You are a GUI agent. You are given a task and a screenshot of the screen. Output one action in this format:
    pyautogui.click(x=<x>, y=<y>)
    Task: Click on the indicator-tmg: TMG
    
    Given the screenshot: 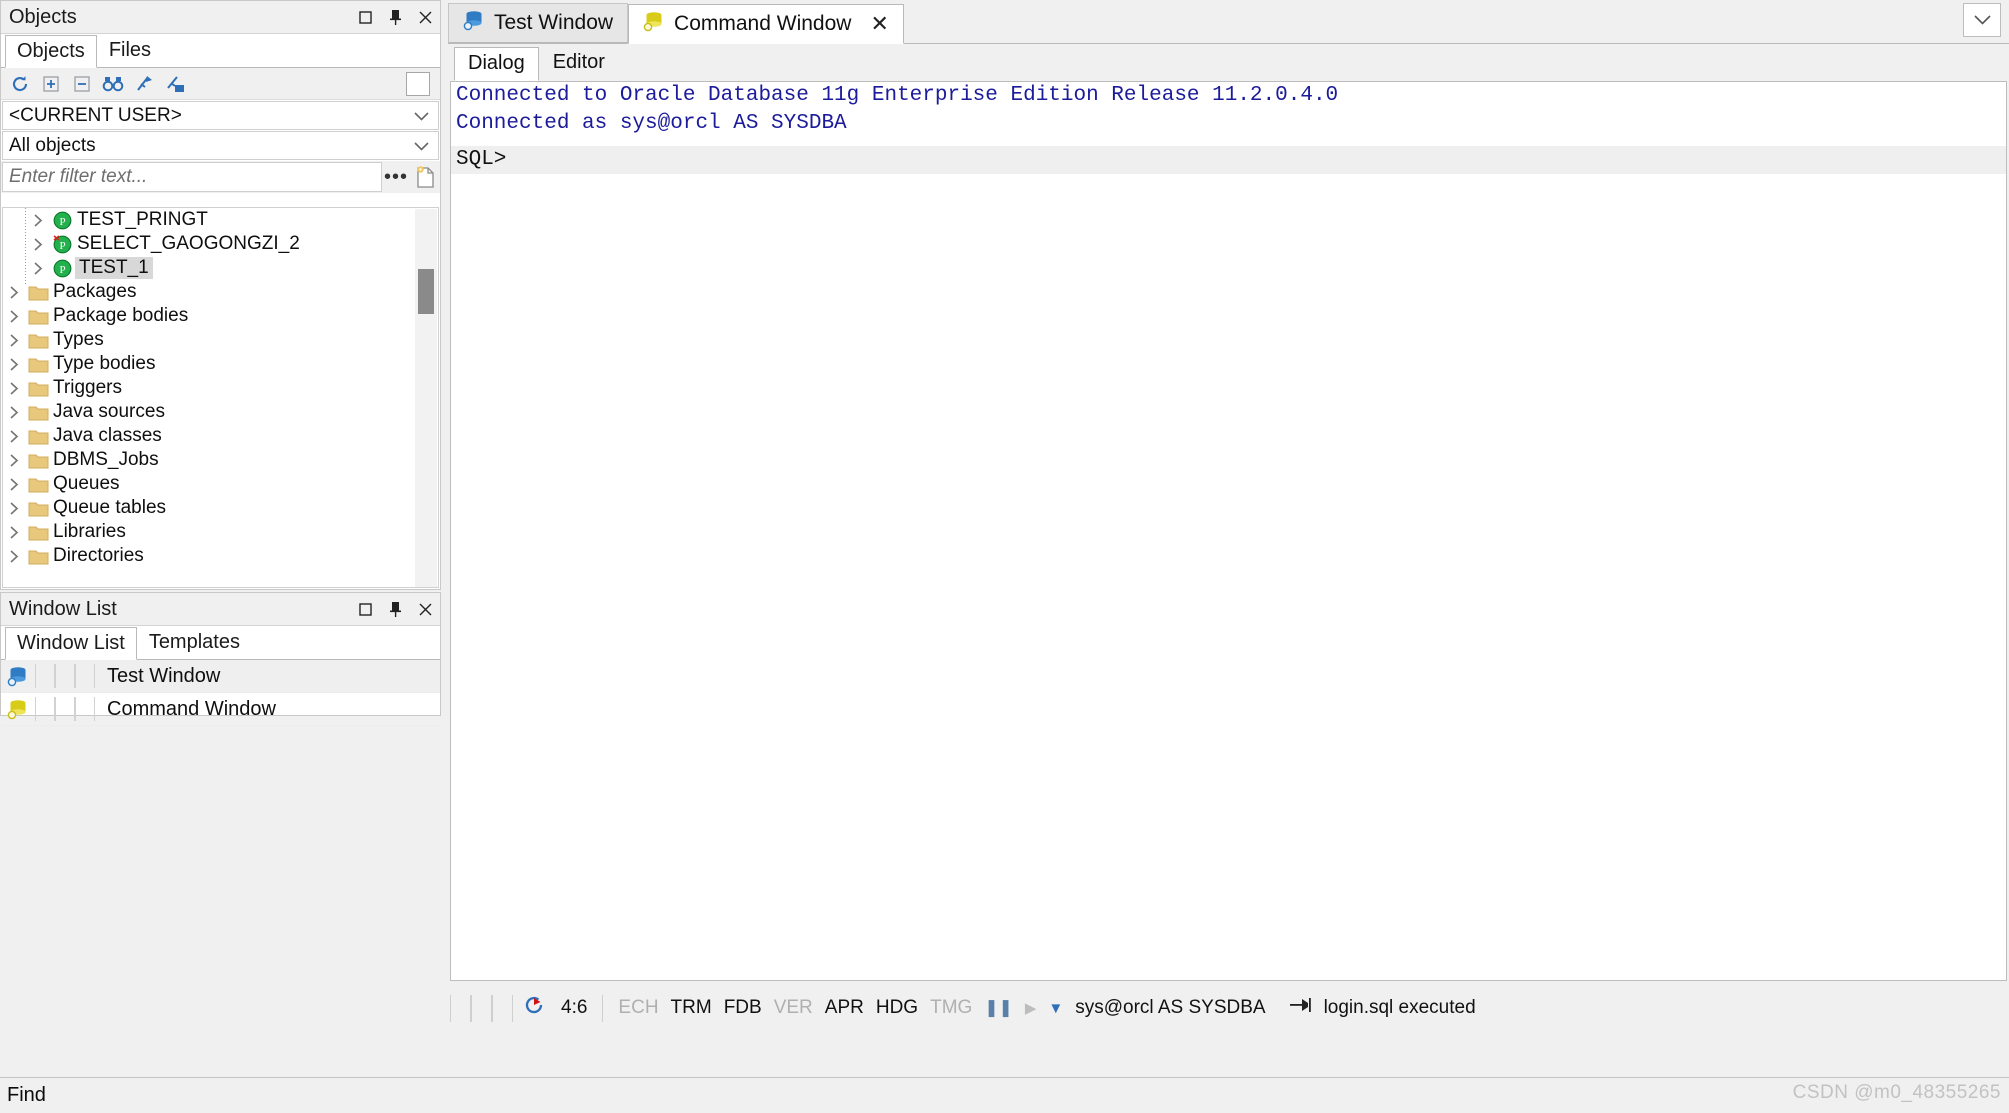 What is the action you would take?
    pyautogui.click(x=951, y=1008)
    